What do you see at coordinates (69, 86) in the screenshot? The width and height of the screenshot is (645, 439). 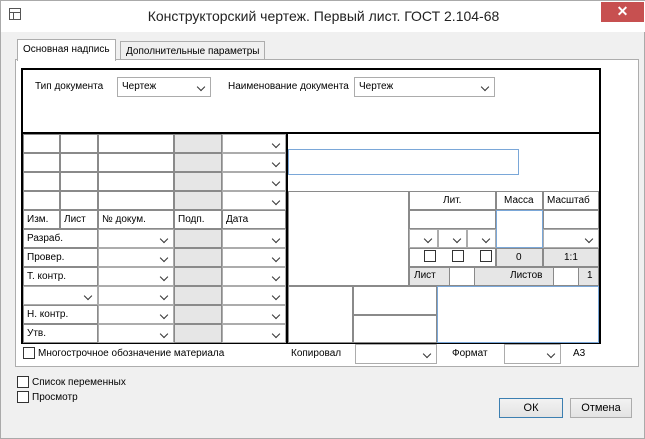 I see `doc-type-label: Тип документа` at bounding box center [69, 86].